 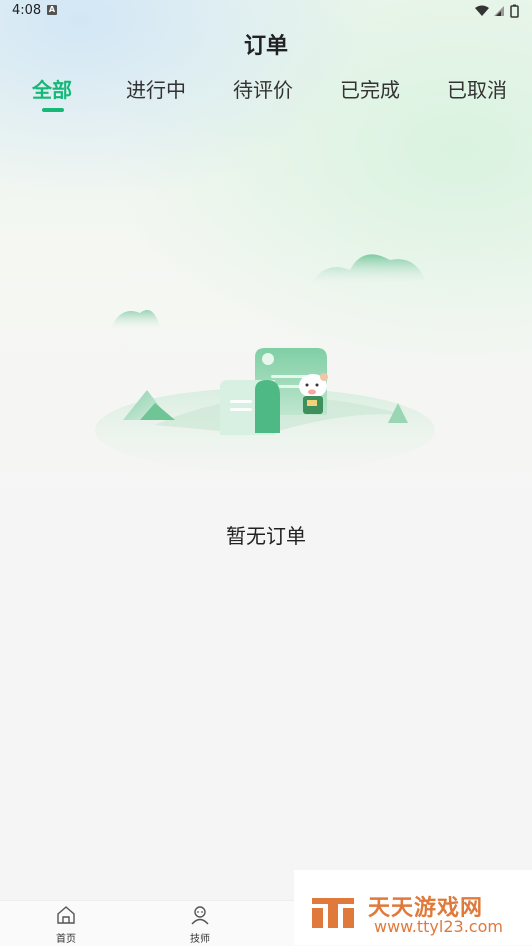 What do you see at coordinates (263, 88) in the screenshot?
I see `tab-to-review: 待评价` at bounding box center [263, 88].